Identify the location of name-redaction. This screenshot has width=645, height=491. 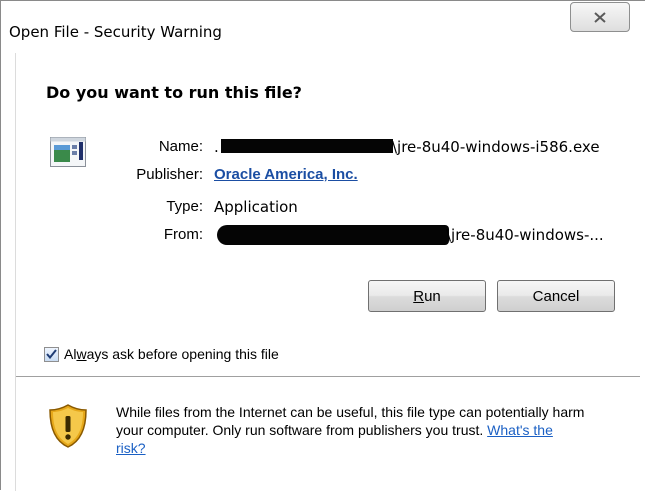
(307, 146).